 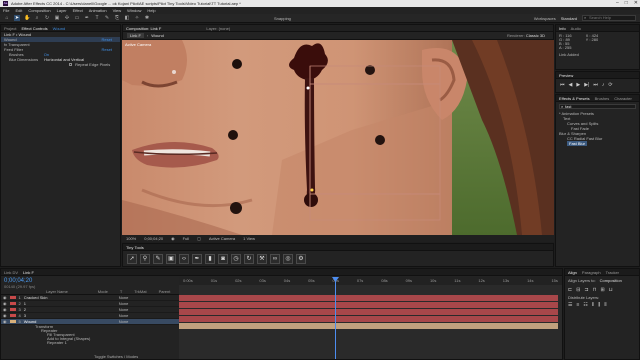 I want to click on align-to-select: Composition, so click(x=611, y=280).